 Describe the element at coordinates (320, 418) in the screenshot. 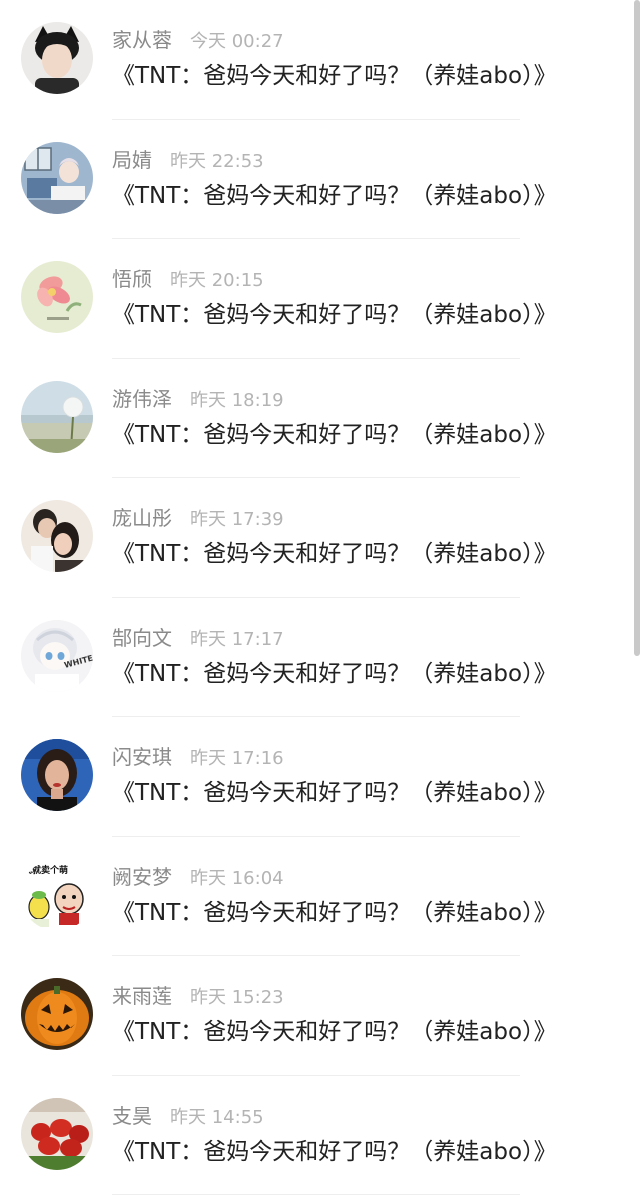

I see `comment-item: 游伟泽 昨天 18:19 《TNT：爸妈今天和好了吗？（养娃abo）》` at that location.